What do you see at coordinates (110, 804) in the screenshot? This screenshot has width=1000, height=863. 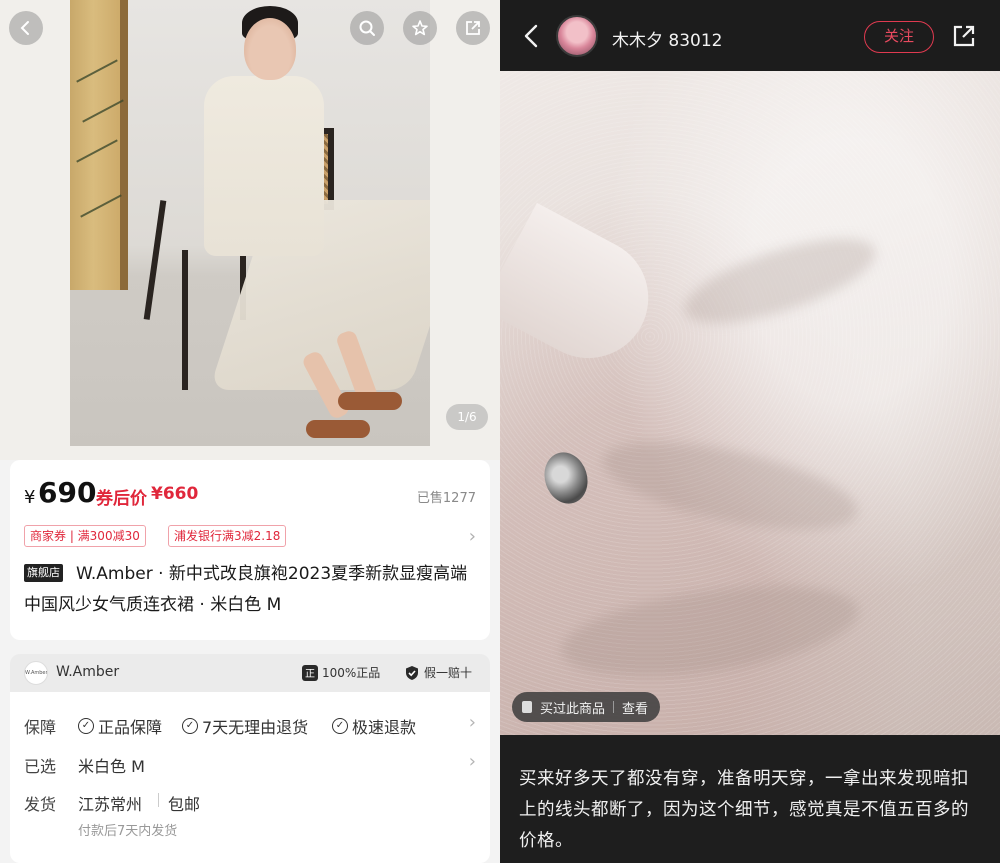 I see `ship-from: 江苏常州` at bounding box center [110, 804].